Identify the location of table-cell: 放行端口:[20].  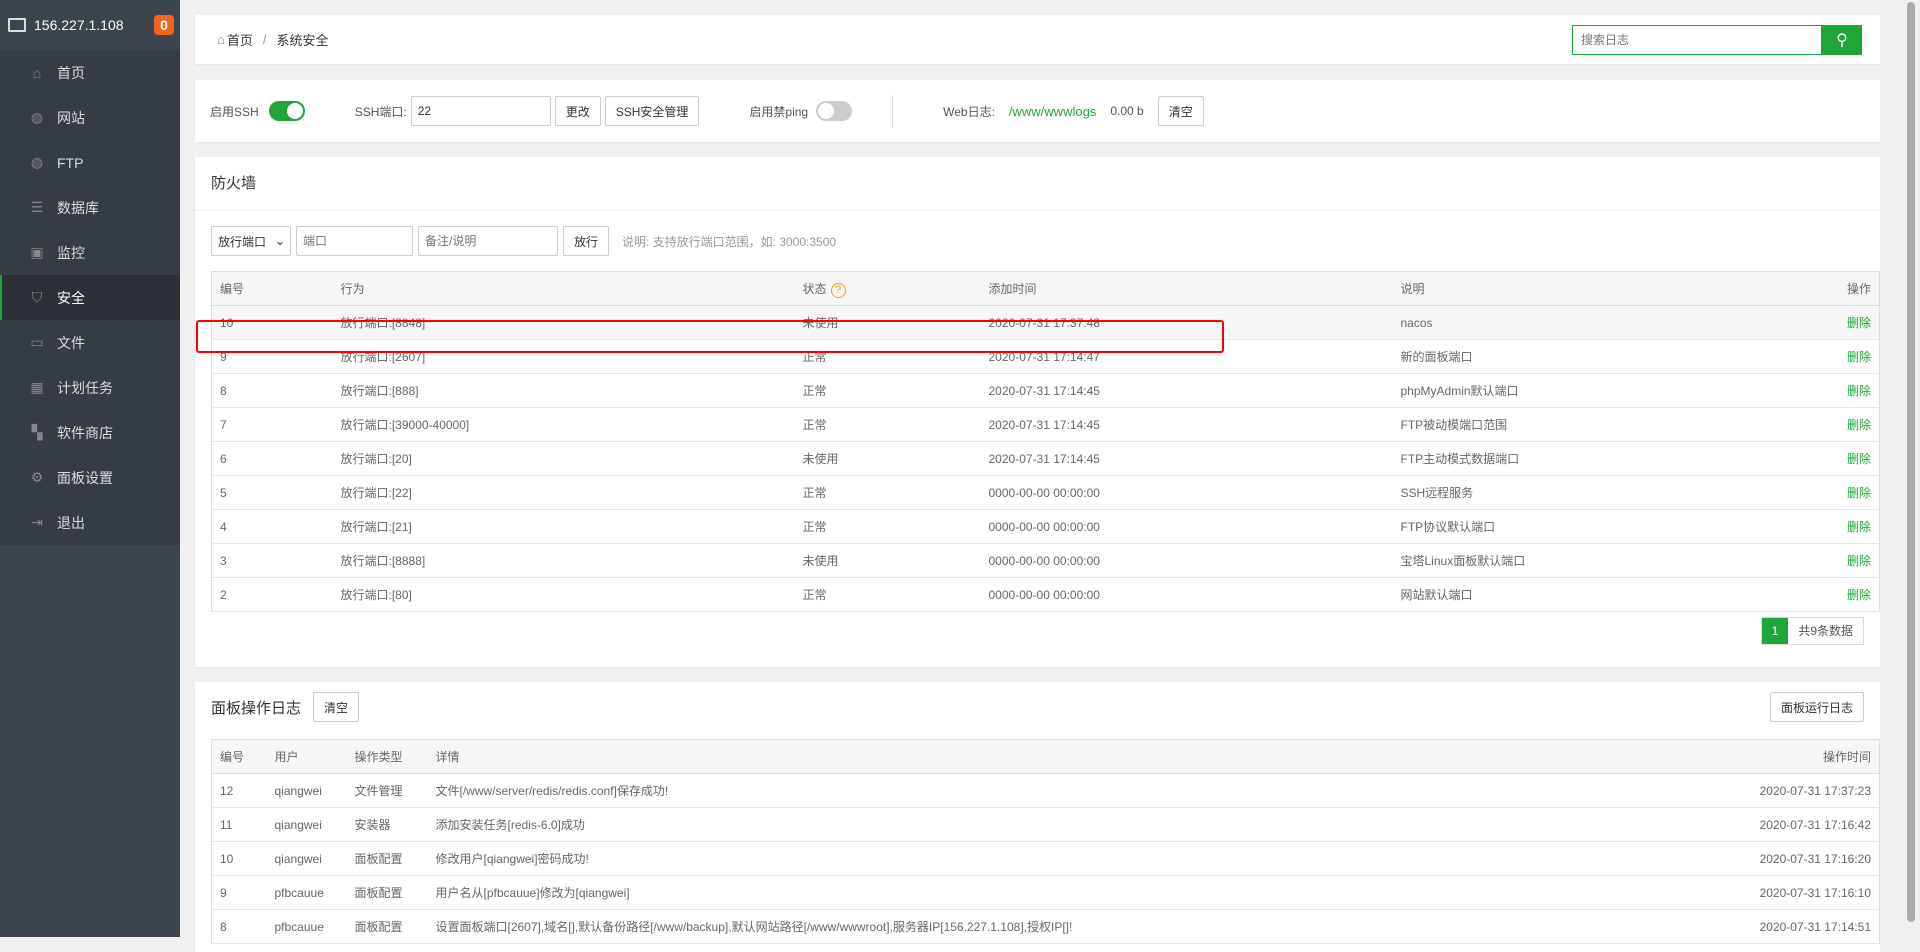
(563, 458).